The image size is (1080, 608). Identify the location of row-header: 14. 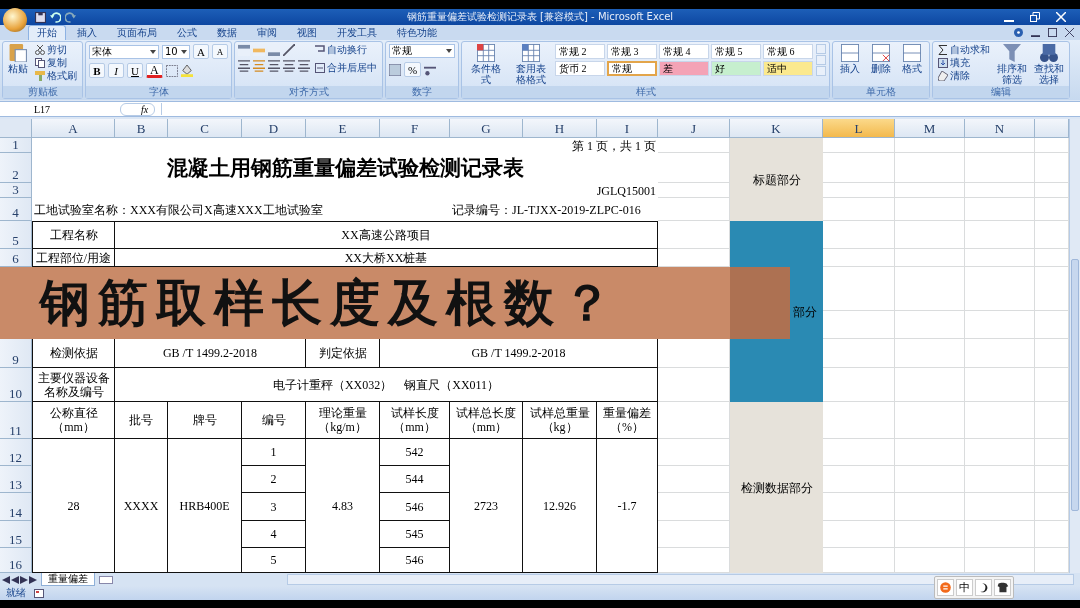
(16, 507).